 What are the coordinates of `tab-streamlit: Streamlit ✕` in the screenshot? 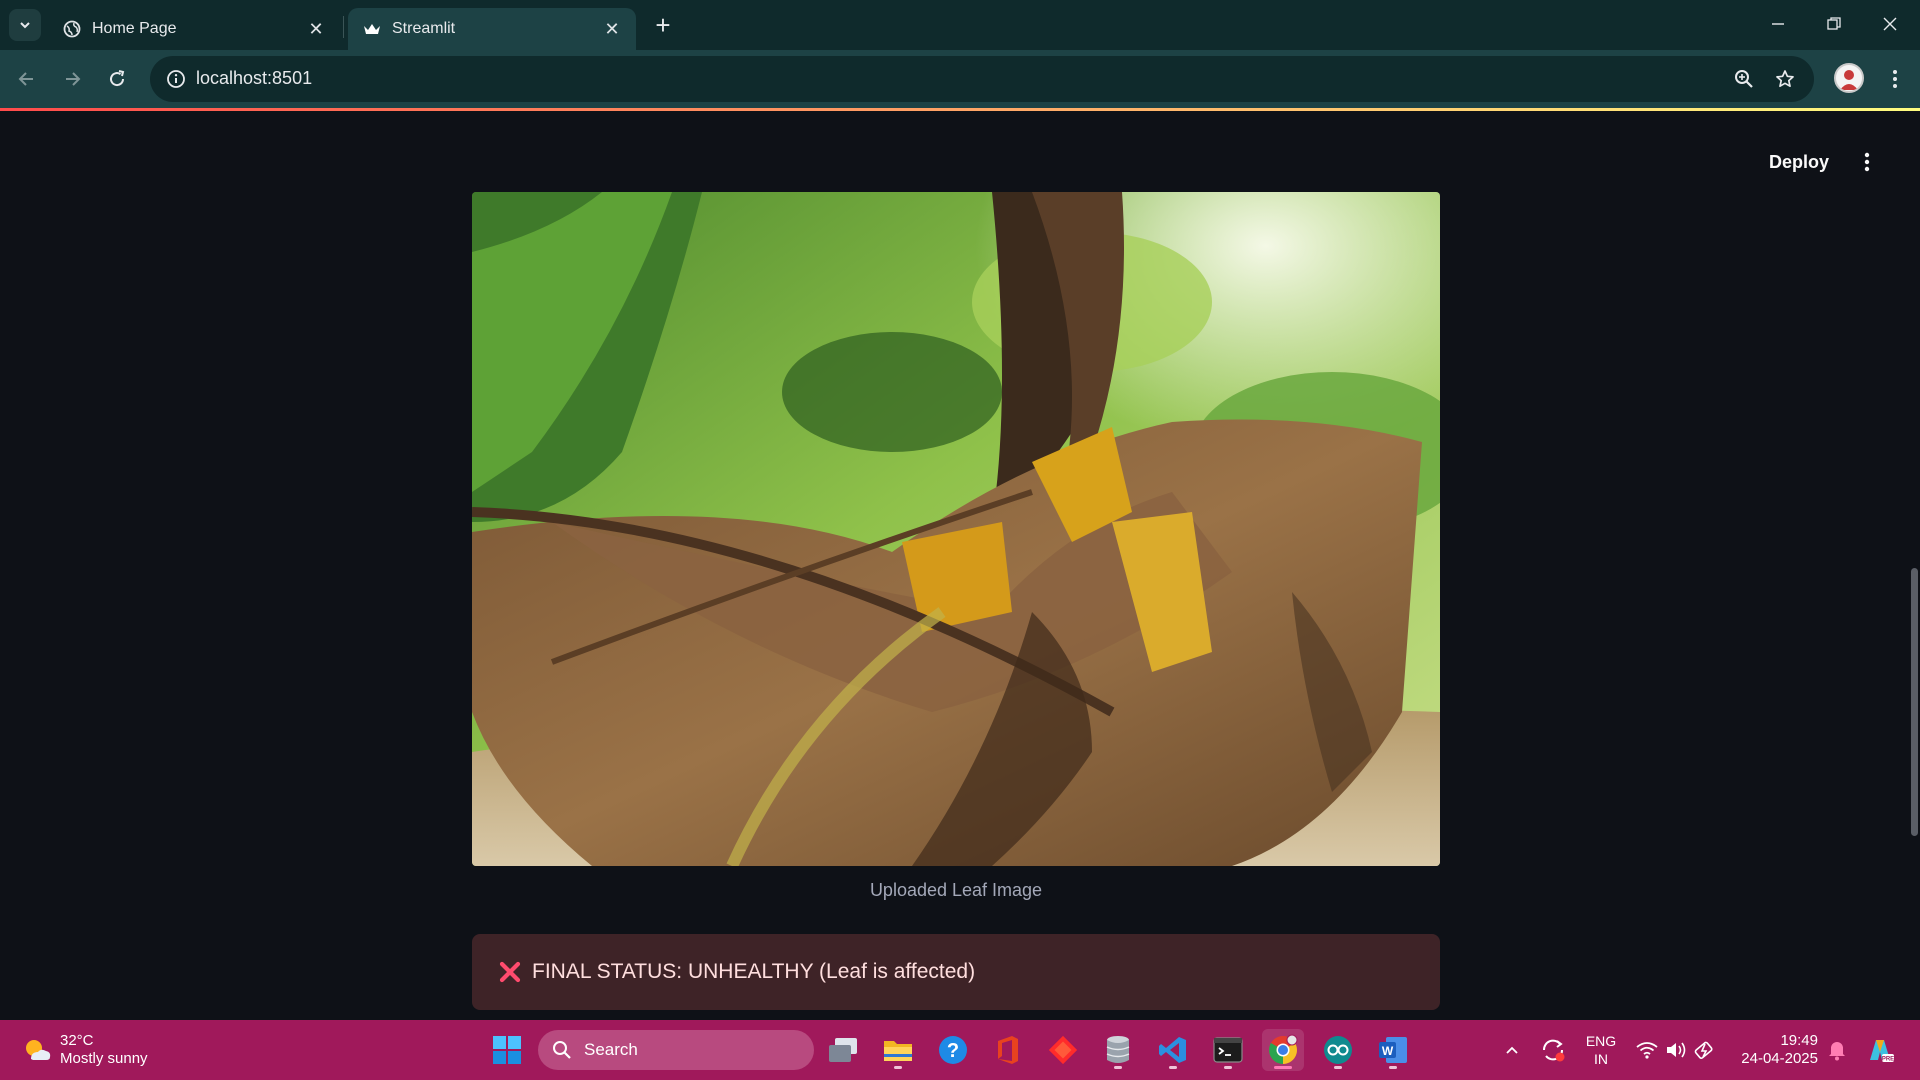 It's located at (492, 29).